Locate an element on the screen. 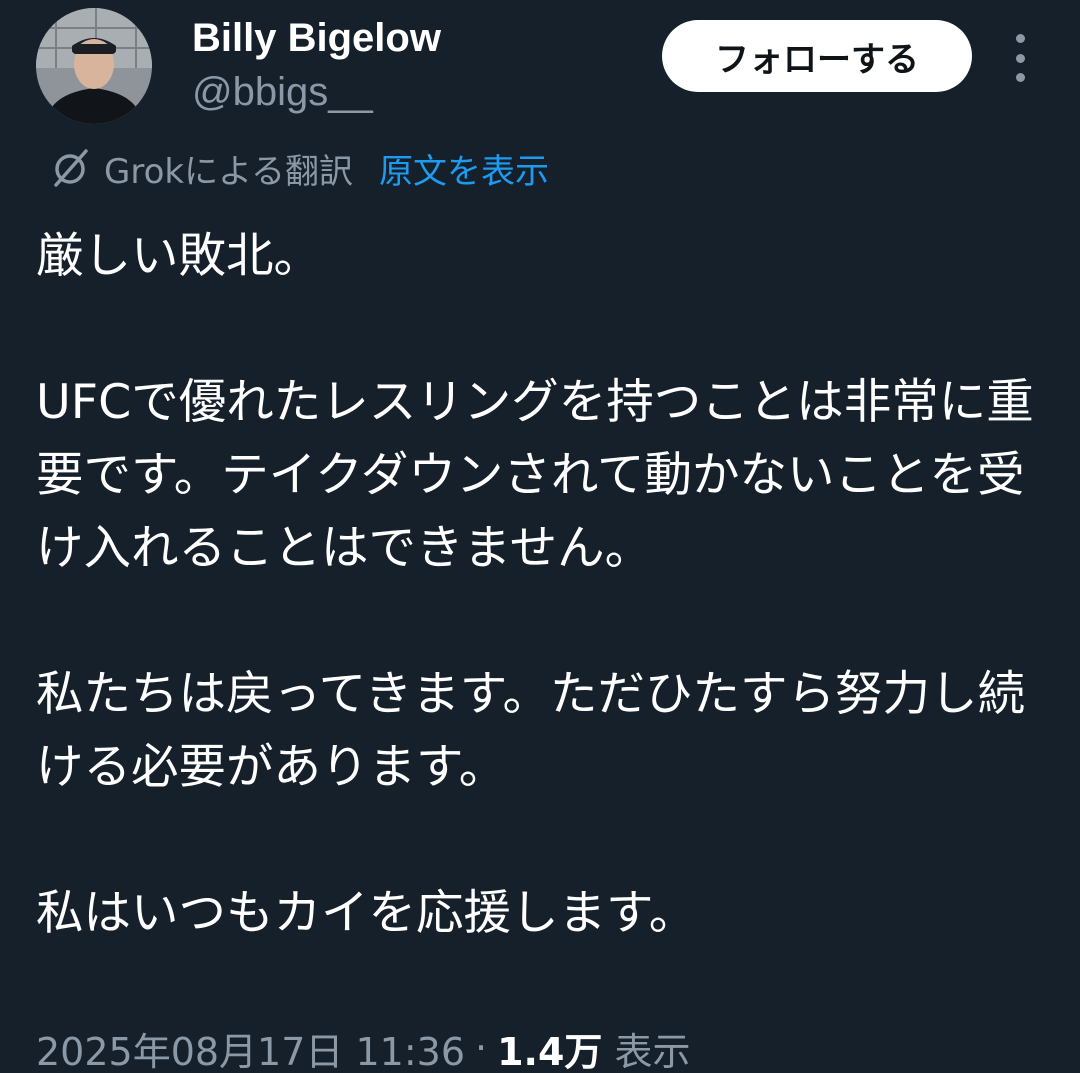 The image size is (1080, 1073). avatar is located at coordinates (94, 66).